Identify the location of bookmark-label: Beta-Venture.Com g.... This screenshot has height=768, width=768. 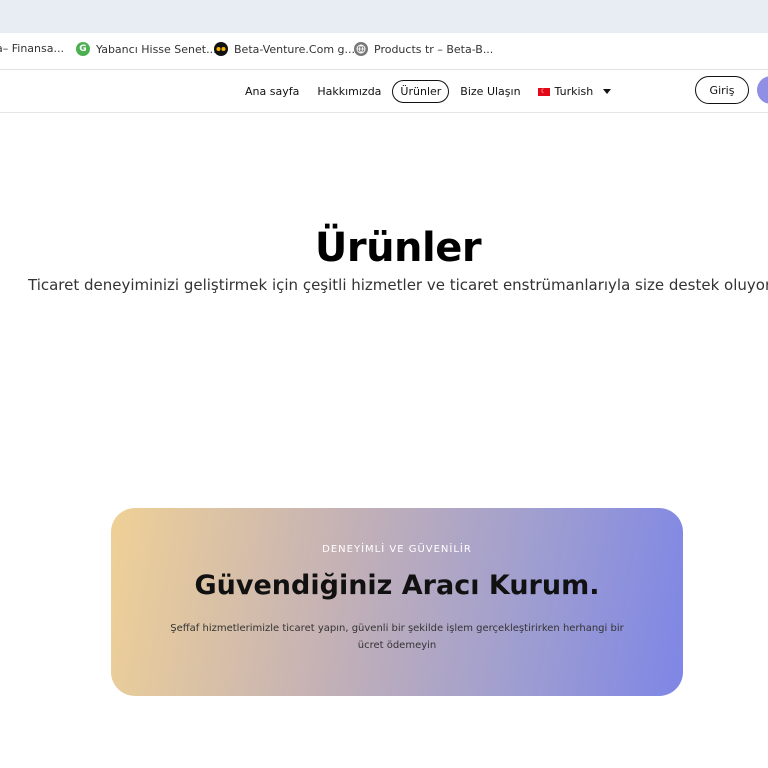
(295, 49).